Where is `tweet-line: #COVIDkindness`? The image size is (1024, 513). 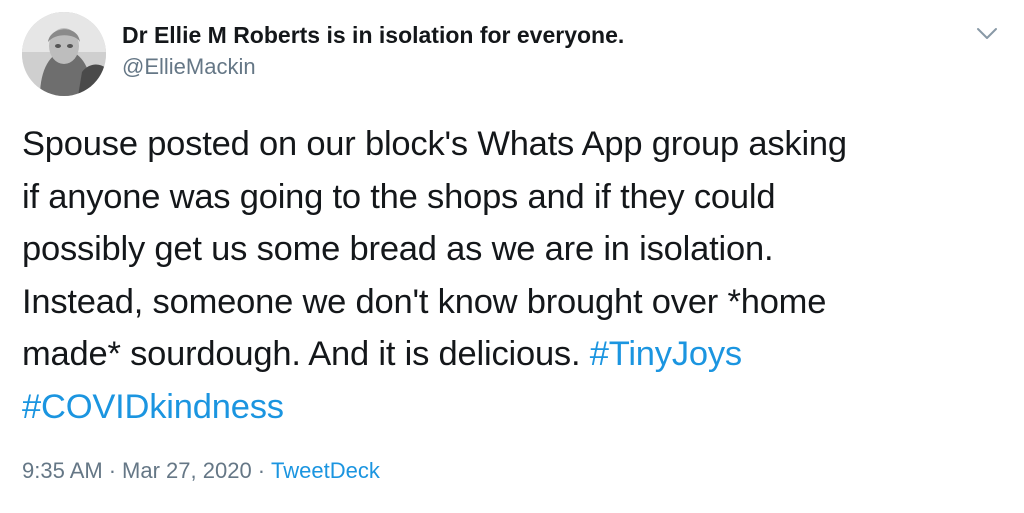
tweet-line: #COVIDkindness is located at coordinates (514, 407).